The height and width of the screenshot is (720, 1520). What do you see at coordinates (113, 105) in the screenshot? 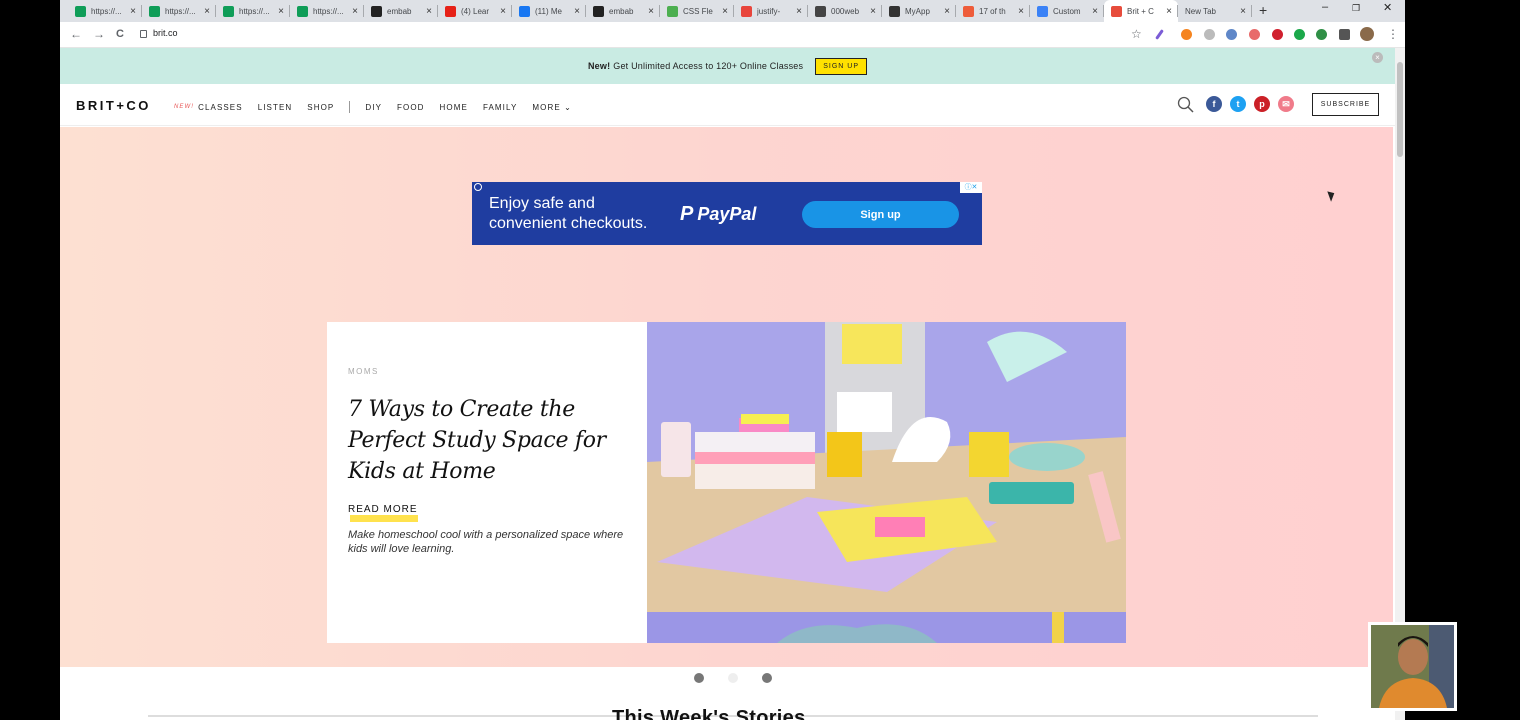
I see `site-logo: BRIT+CO` at bounding box center [113, 105].